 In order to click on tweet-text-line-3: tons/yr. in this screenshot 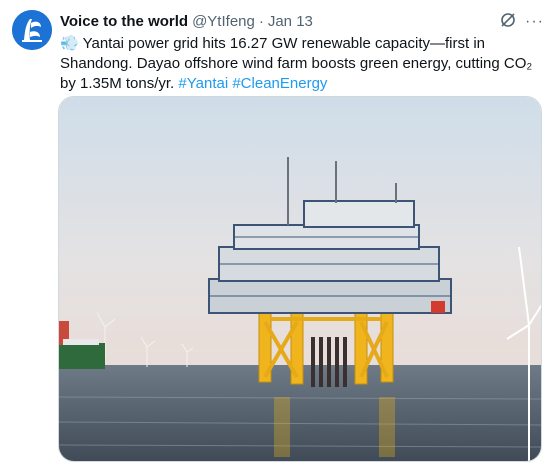, I will do `click(150, 83)`.